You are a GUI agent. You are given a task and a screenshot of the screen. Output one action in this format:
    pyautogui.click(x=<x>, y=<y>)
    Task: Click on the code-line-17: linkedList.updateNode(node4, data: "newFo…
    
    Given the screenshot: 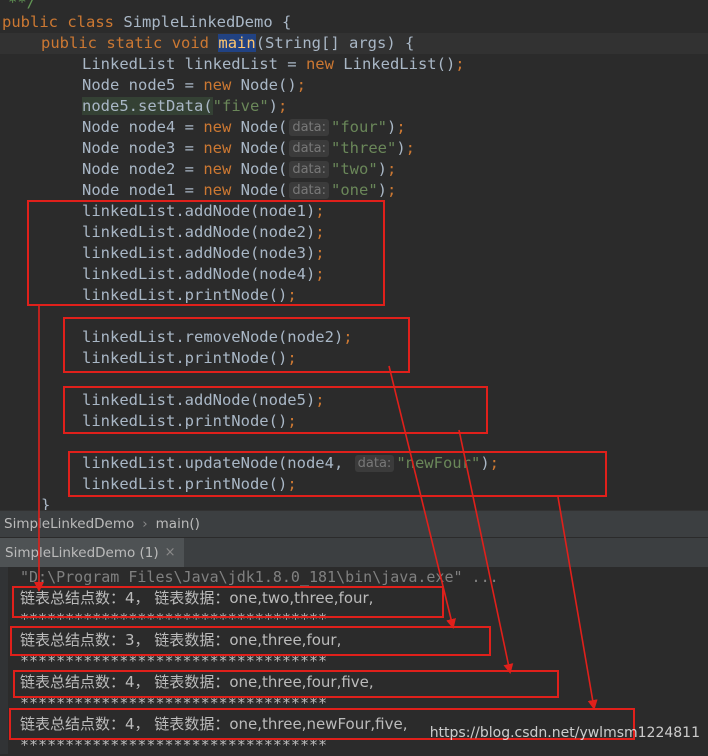 What is the action you would take?
    pyautogui.click(x=290, y=463)
    